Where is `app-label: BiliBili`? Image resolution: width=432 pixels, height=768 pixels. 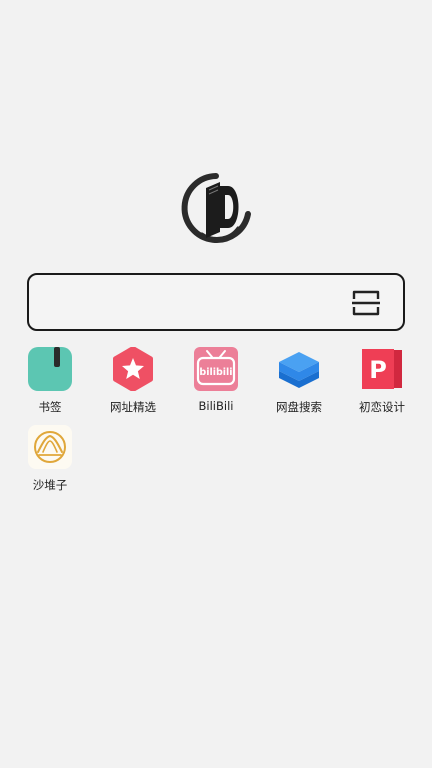
app-label: BiliBili is located at coordinates (216, 406).